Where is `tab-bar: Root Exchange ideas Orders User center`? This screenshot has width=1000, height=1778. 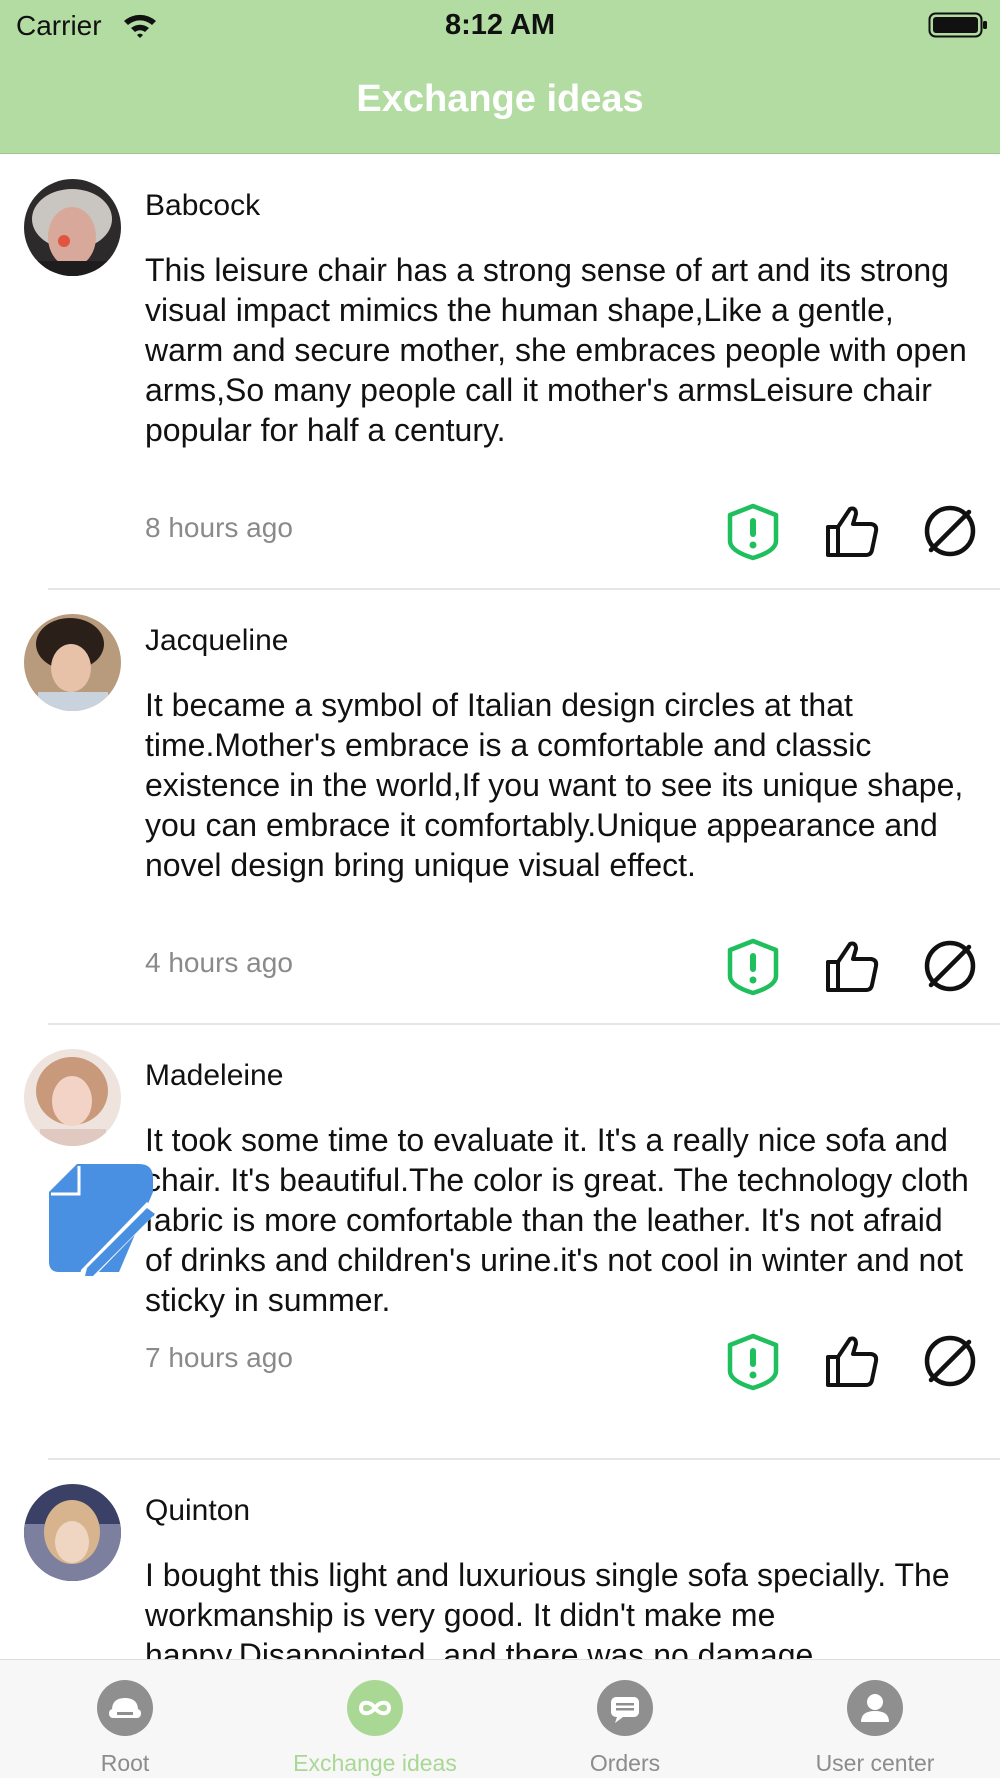
tab-bar: Root Exchange ideas Orders User center is located at coordinates (500, 1718).